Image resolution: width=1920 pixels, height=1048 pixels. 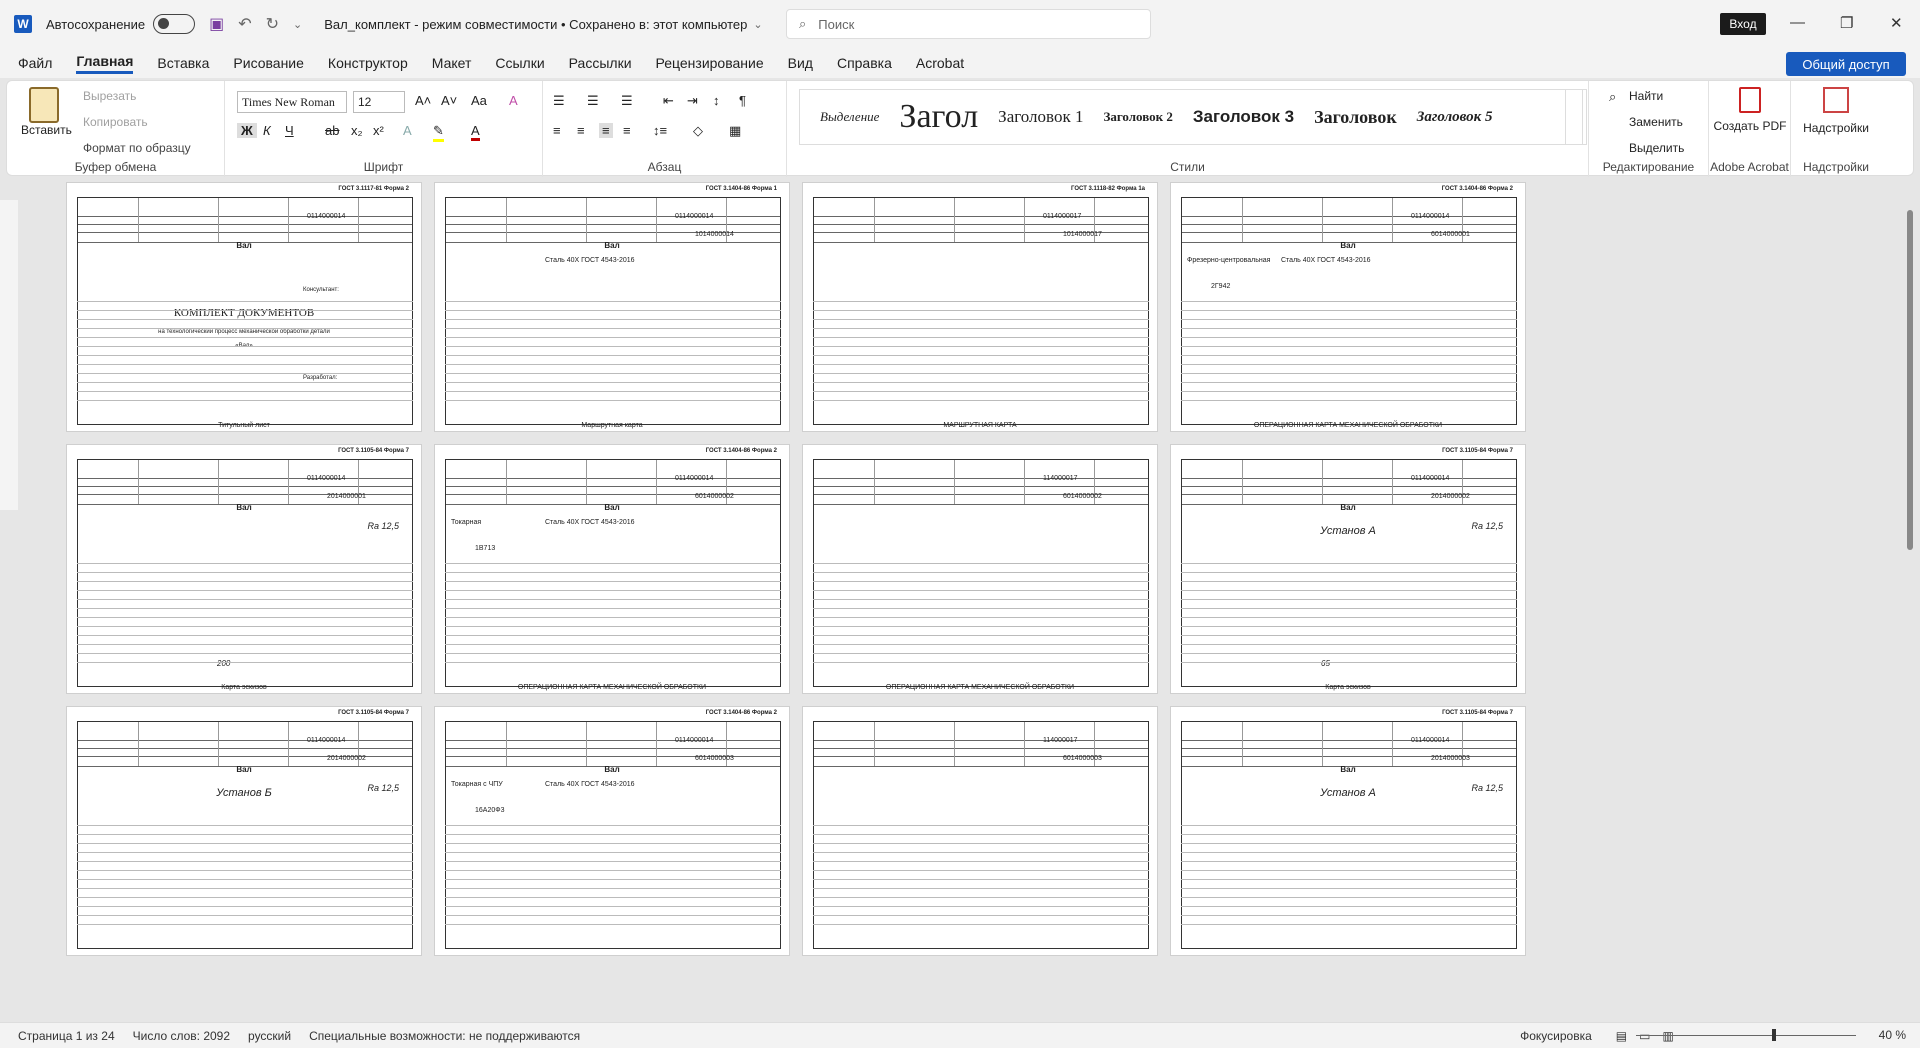 I want to click on tab-home: Главная, so click(x=105, y=63).